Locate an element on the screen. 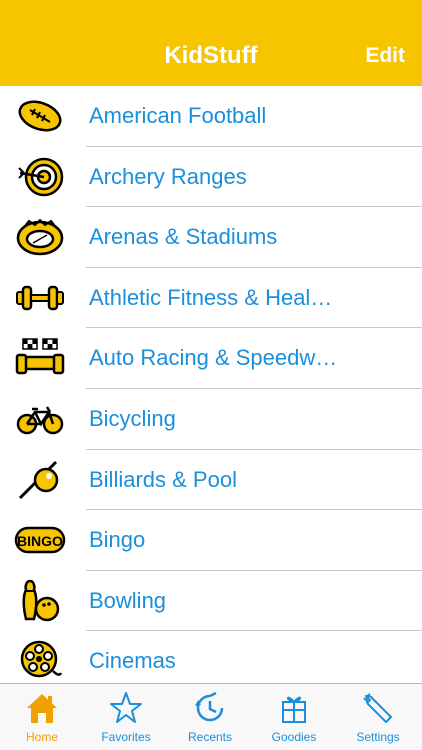 This screenshot has width=422, height=750. page-title: KidStuff is located at coordinates (211, 55).